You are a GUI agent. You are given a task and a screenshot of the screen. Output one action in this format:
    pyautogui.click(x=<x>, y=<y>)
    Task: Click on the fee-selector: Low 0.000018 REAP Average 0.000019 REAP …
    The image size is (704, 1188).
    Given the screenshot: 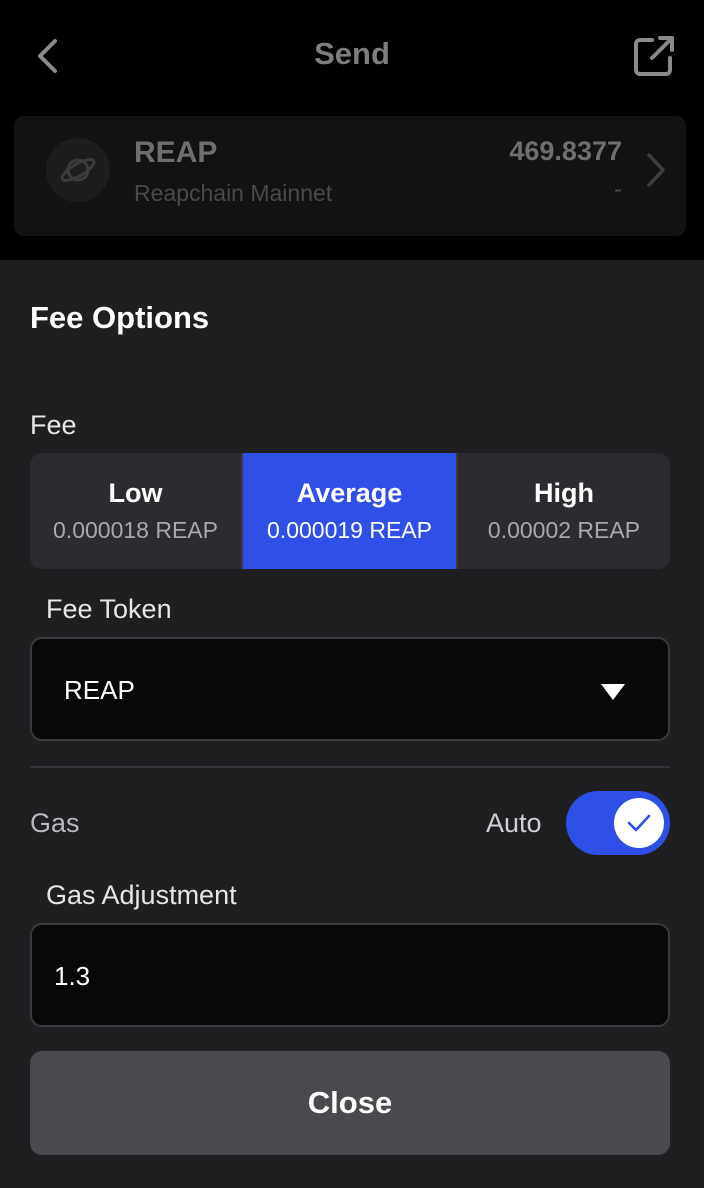 What is the action you would take?
    pyautogui.click(x=350, y=511)
    